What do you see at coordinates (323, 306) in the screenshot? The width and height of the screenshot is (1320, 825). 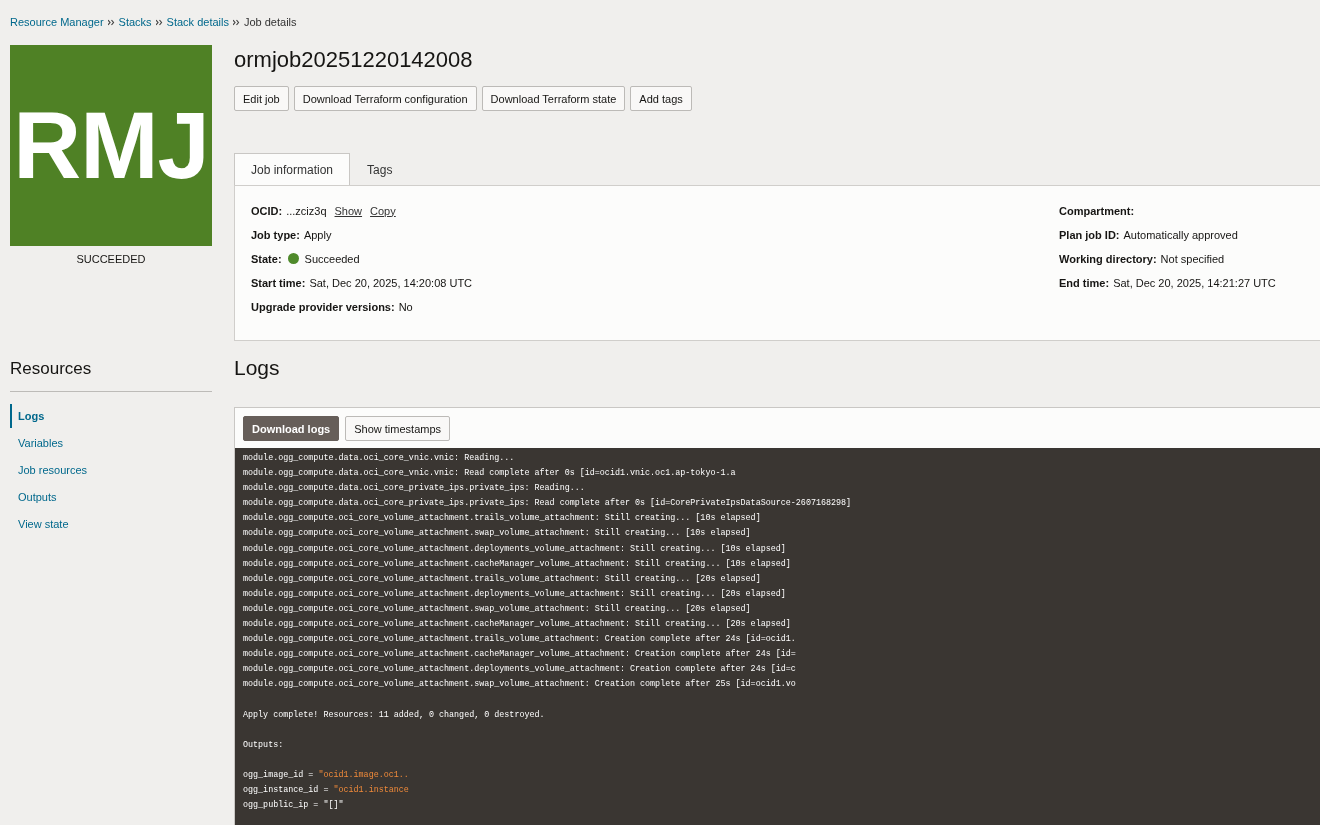 I see `field-label: Upgrade provider versions:` at bounding box center [323, 306].